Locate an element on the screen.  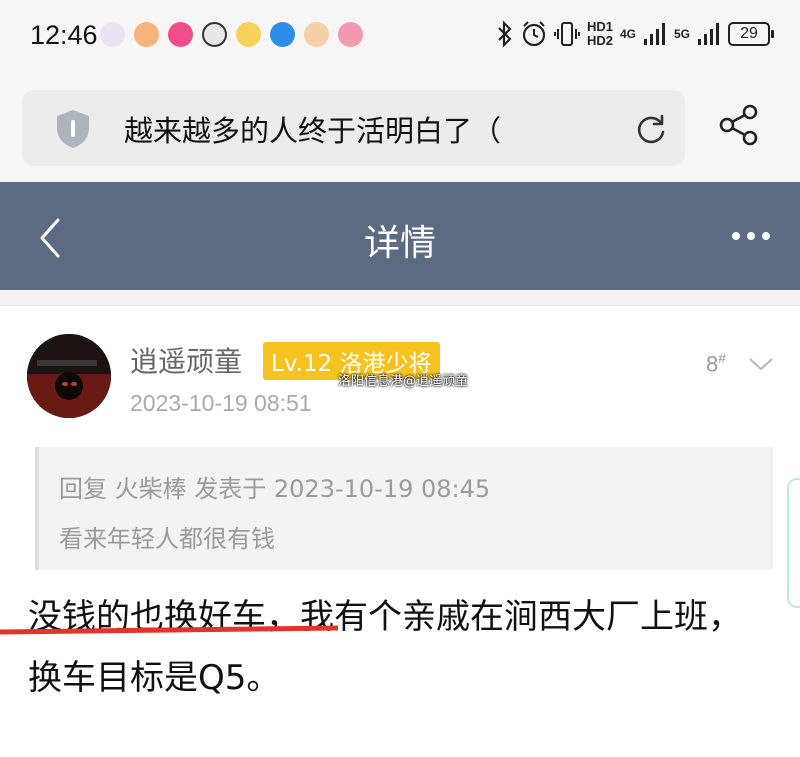
hd-indicator: HD1 HD2 is located at coordinates (600, 34).